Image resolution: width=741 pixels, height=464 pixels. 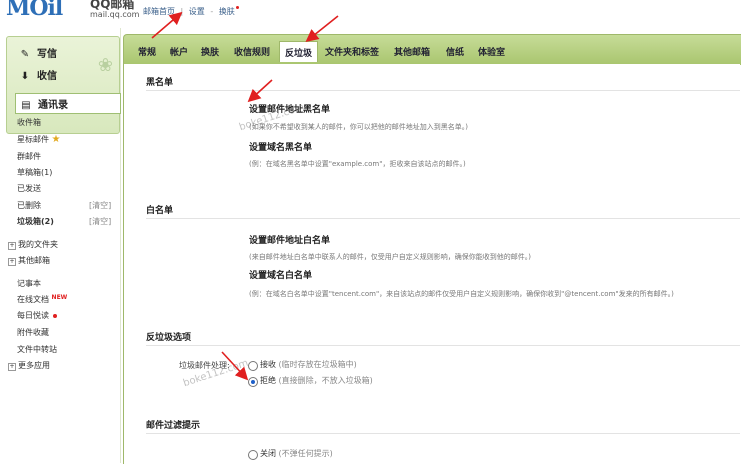 What do you see at coordinates (169, 338) in the screenshot?
I see `spam-options-heading: 反垃圾选项` at bounding box center [169, 338].